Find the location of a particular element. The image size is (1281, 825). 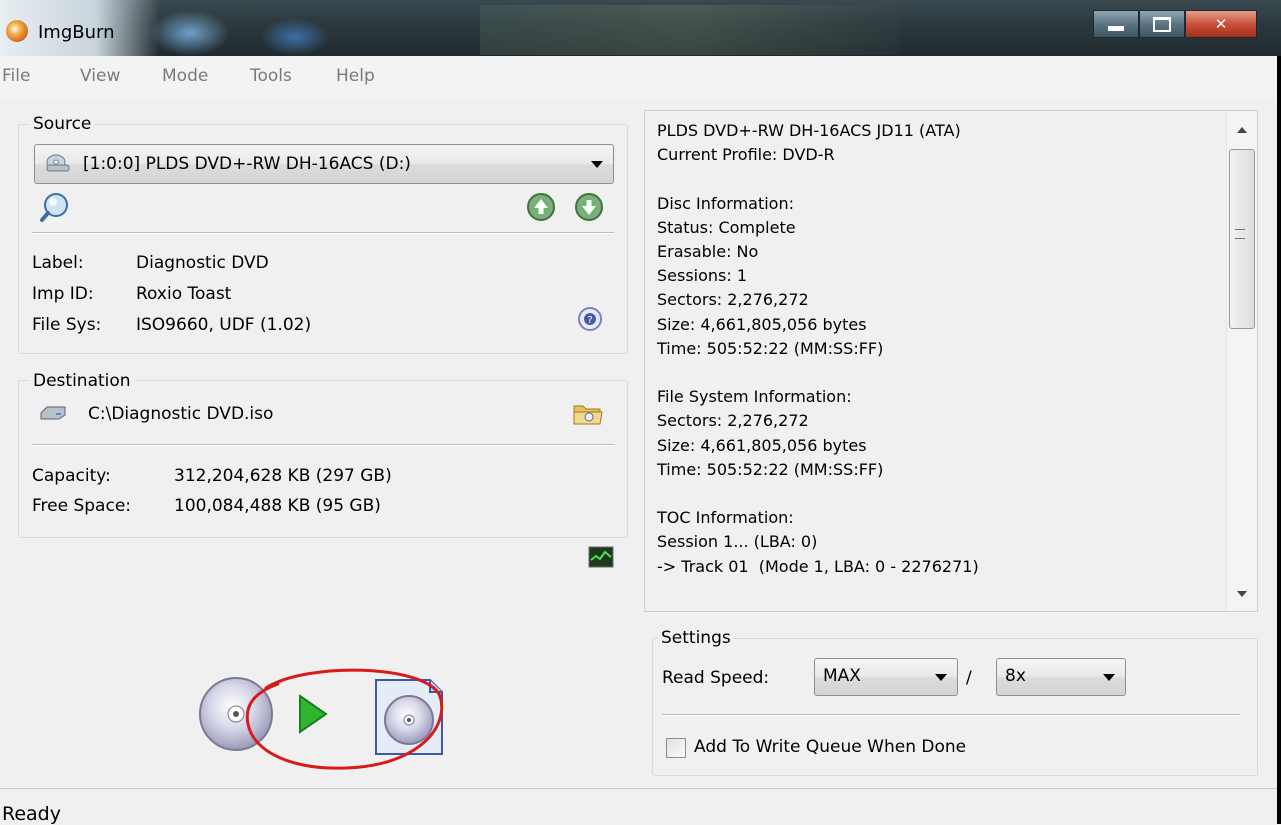

source-divider is located at coordinates (323, 233).